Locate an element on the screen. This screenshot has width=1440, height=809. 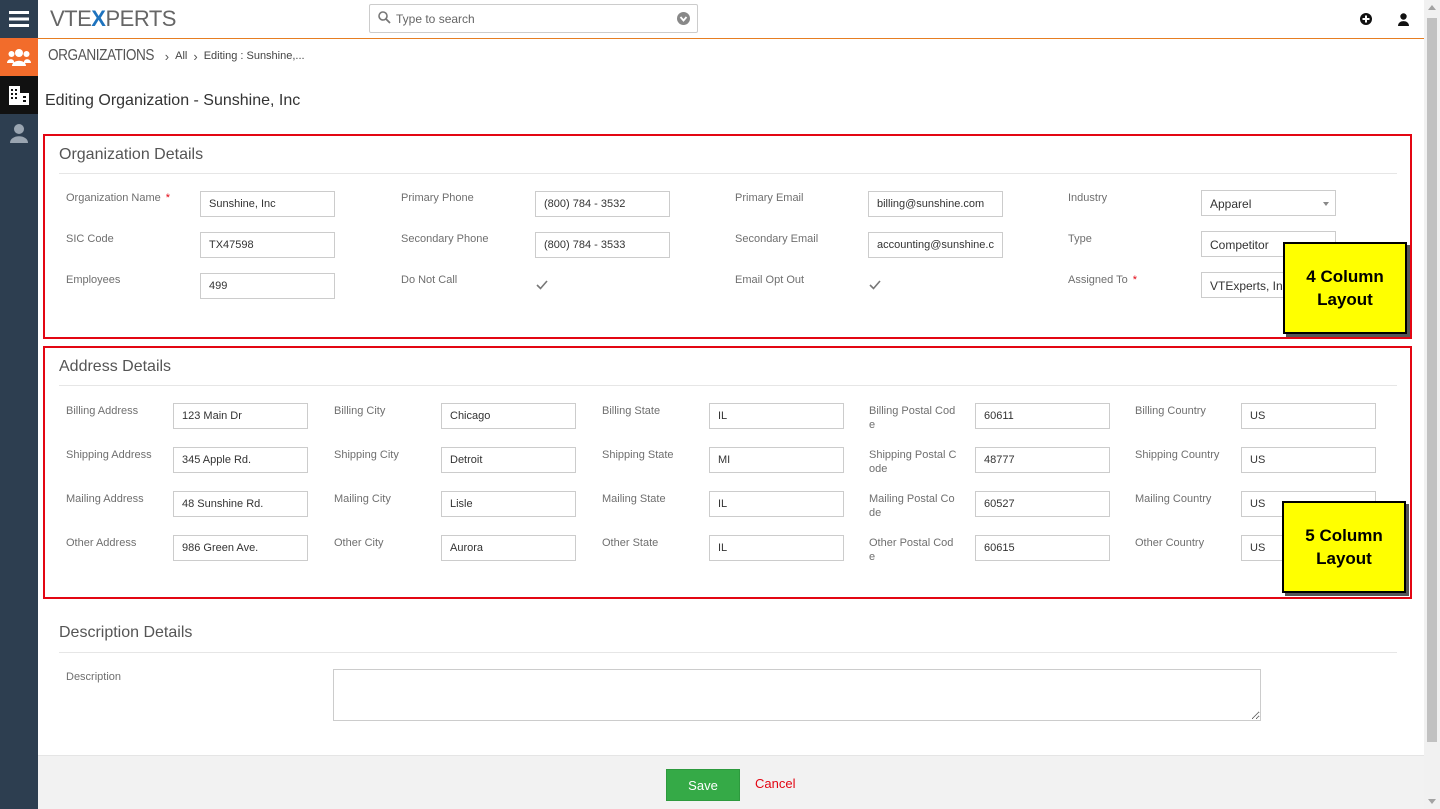
industry-selected-value: Apparel is located at coordinates (1231, 204).